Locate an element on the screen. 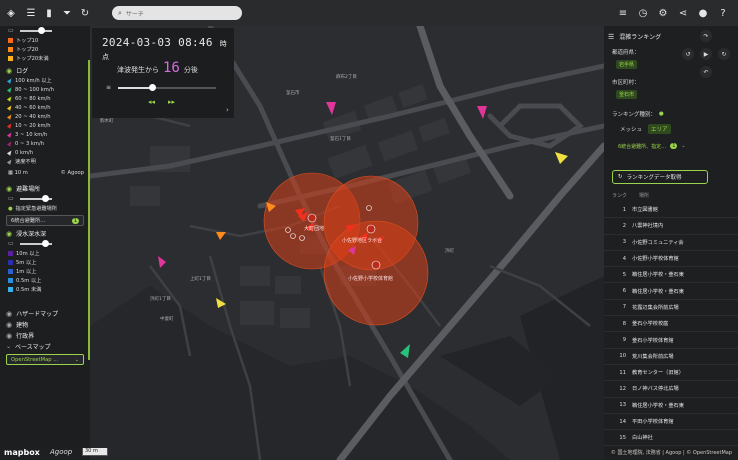 This screenshot has height=460, width=738. play-icon: ▶ is located at coordinates (706, 54).